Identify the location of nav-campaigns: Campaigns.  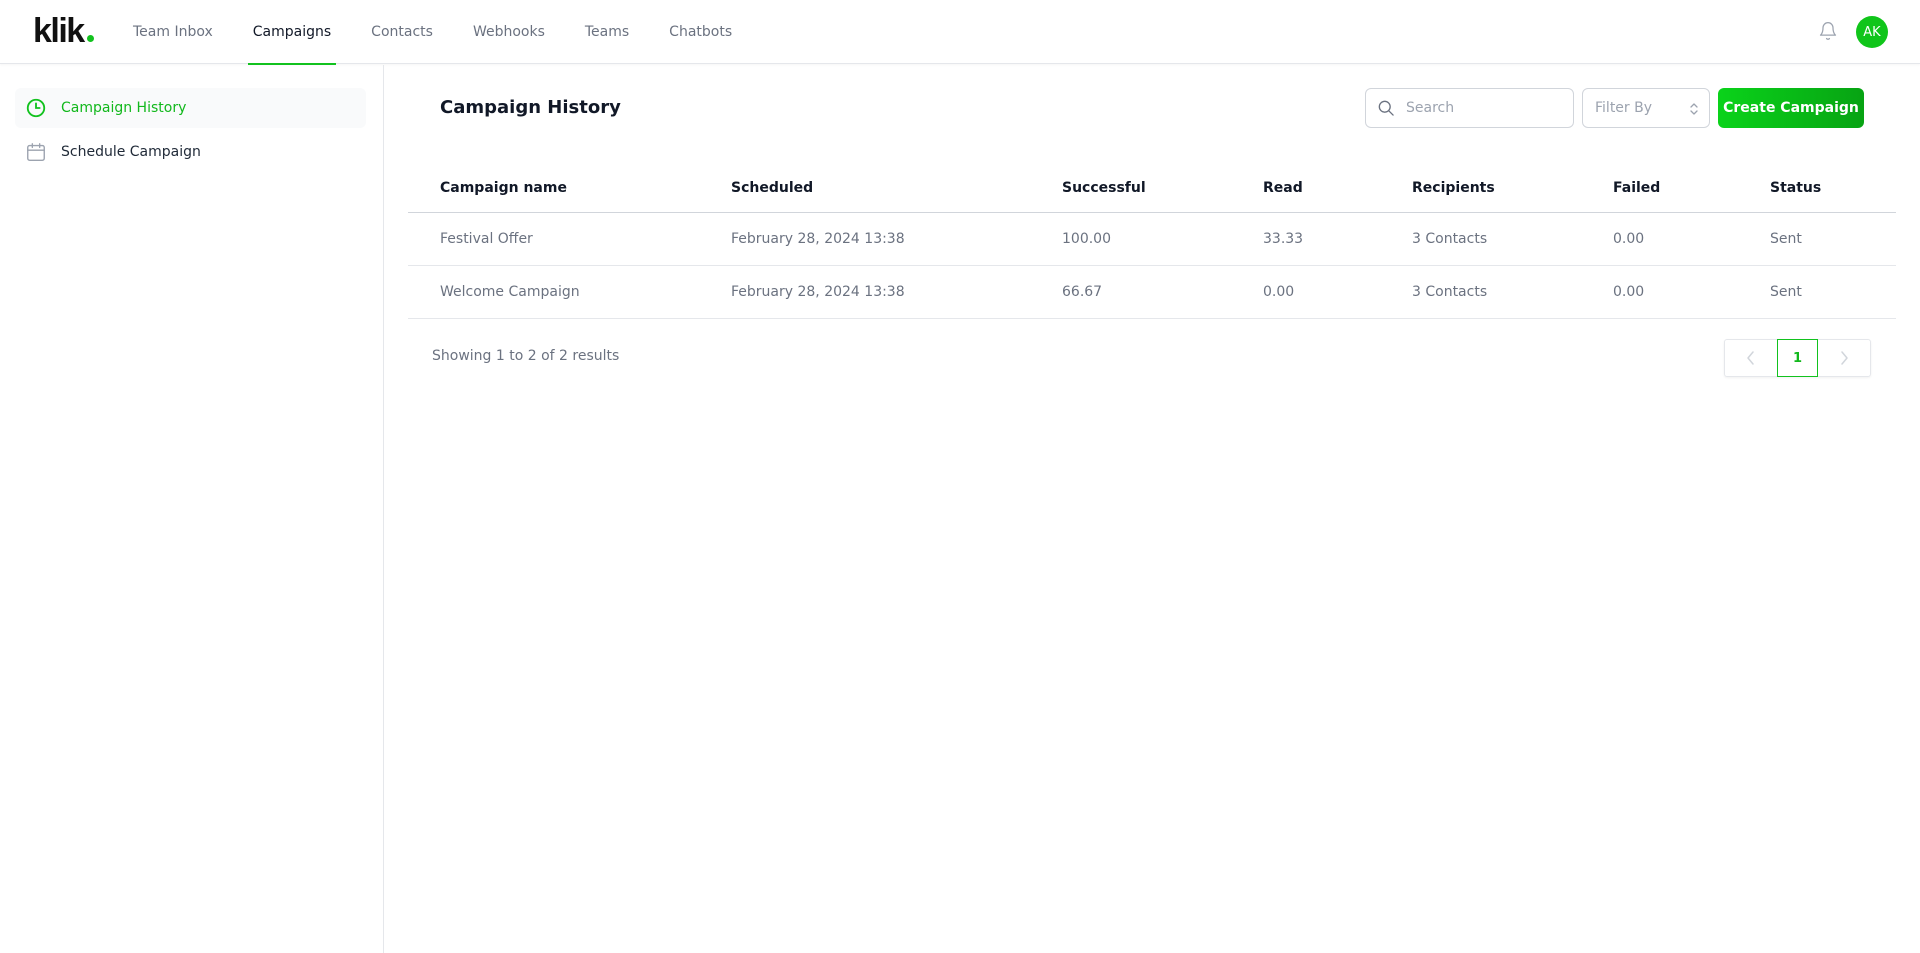
(292, 32).